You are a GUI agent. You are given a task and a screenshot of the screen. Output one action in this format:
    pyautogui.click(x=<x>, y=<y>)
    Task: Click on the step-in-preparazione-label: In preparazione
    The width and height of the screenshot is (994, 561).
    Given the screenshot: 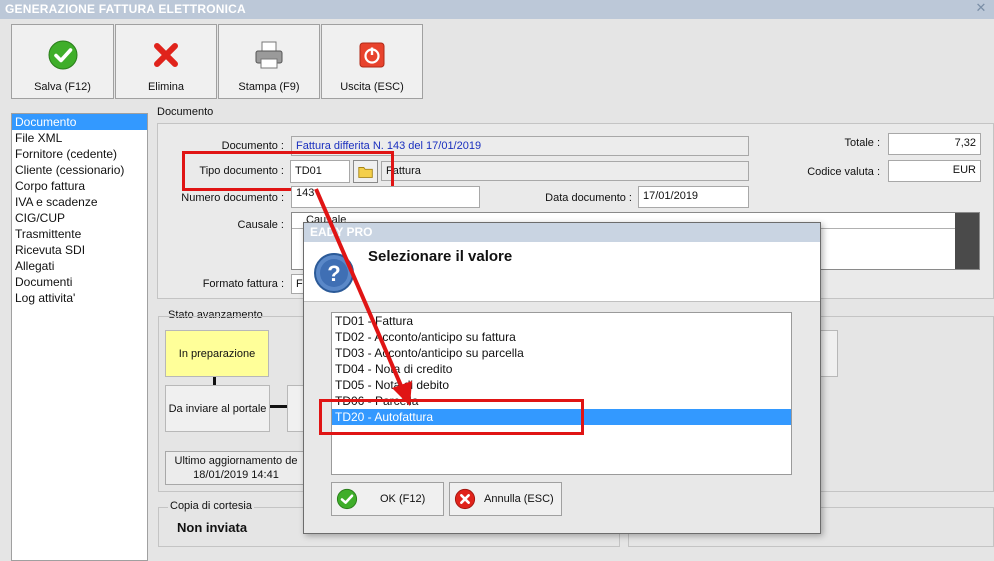 What is the action you would take?
    pyautogui.click(x=217, y=353)
    